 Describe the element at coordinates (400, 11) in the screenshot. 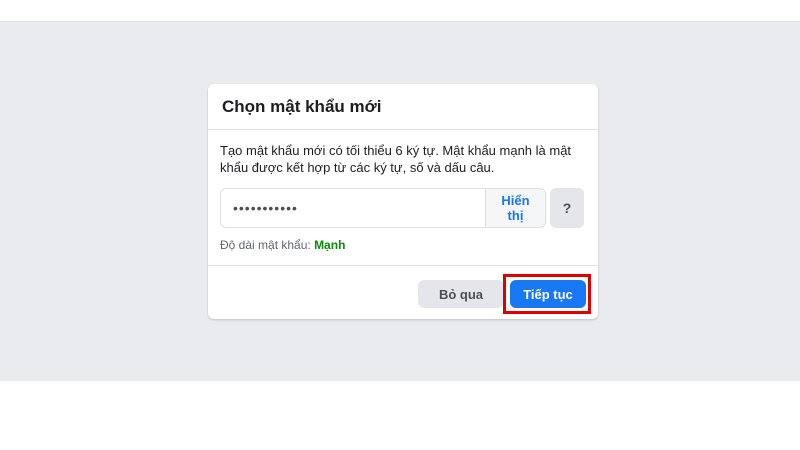

I see `top-bar` at that location.